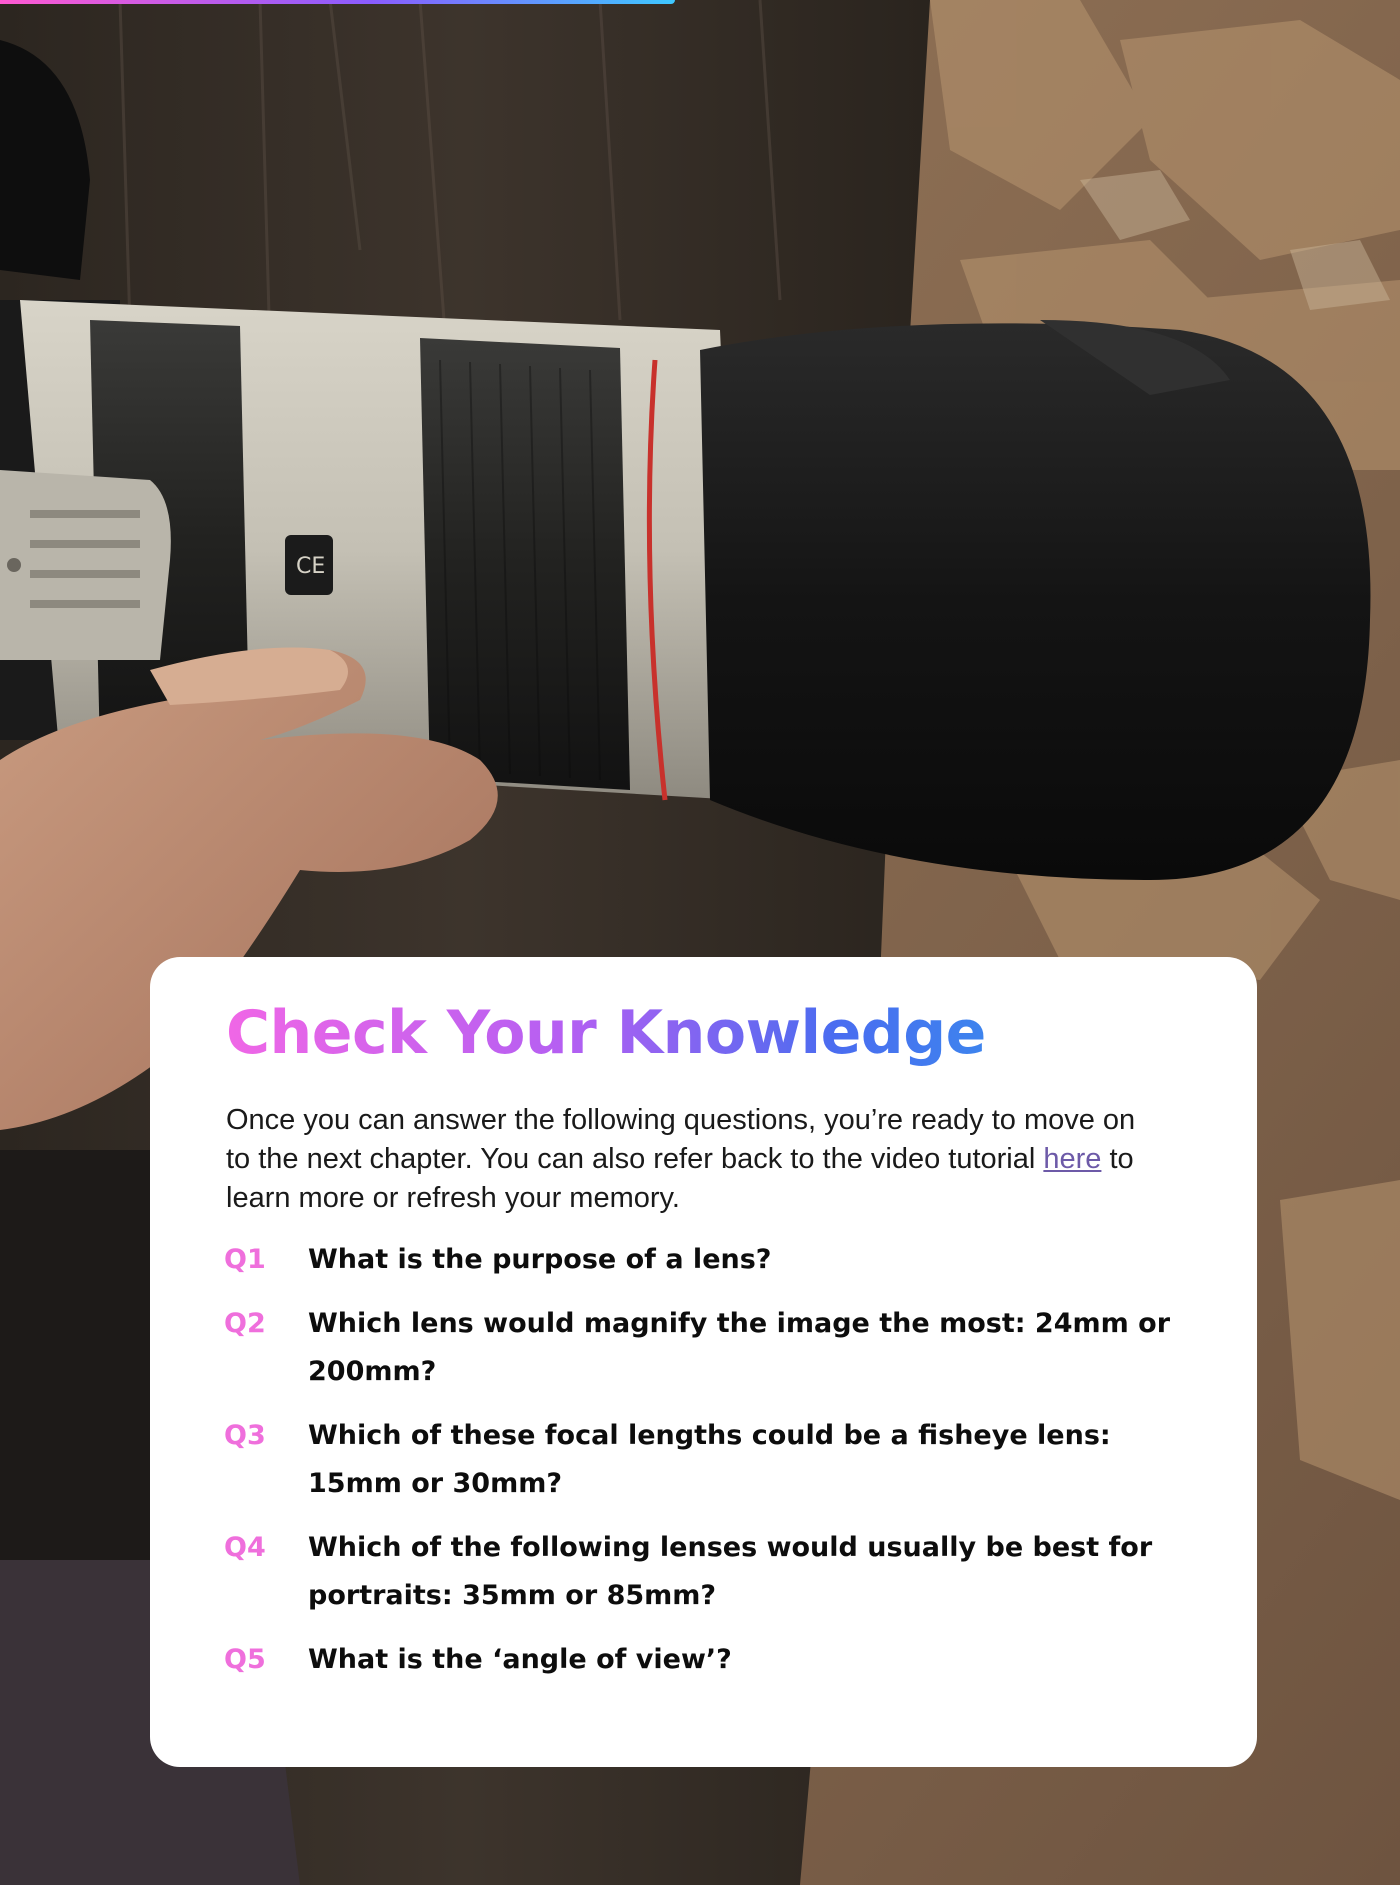  What do you see at coordinates (1072, 1159) in the screenshot?
I see `here-link: here` at bounding box center [1072, 1159].